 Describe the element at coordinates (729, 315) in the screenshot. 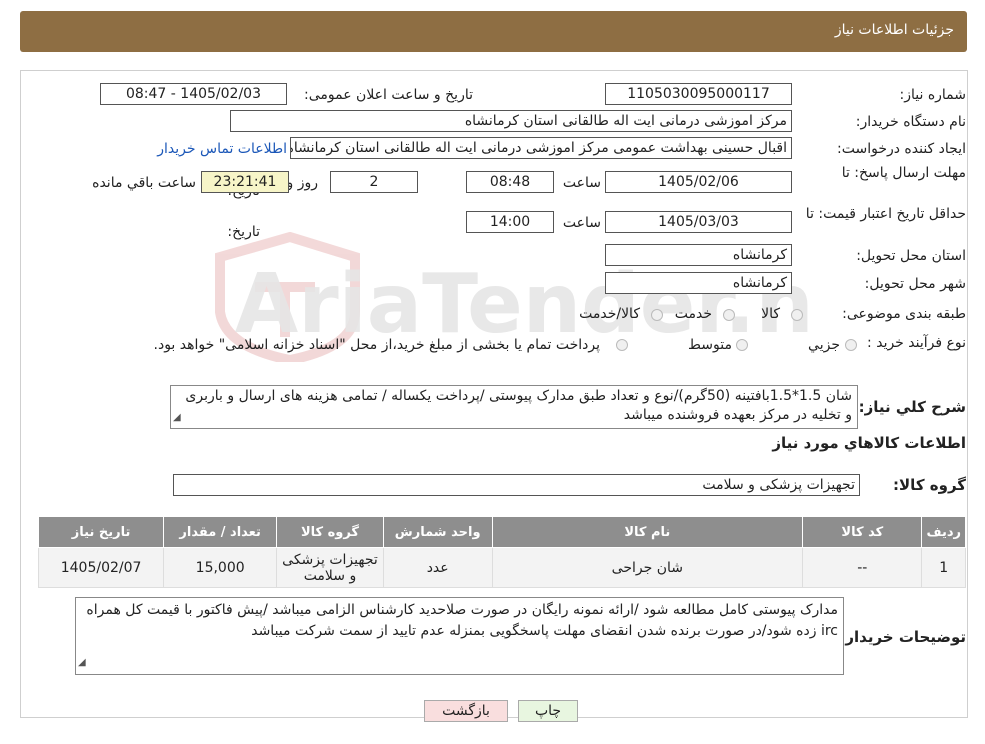

I see `category-service-radio` at that location.